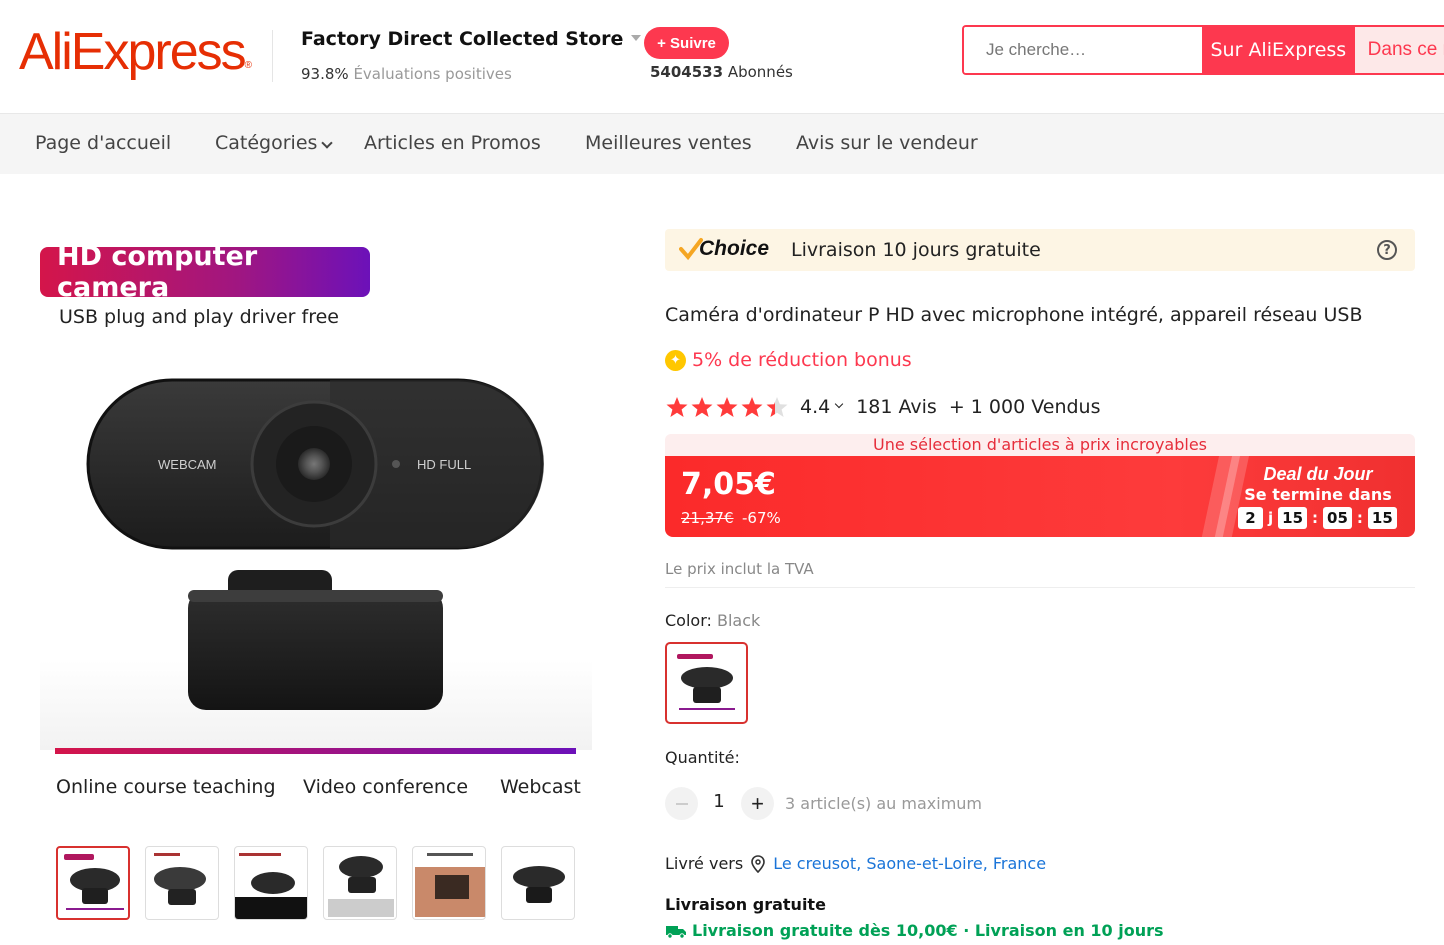 This screenshot has height=945, width=1444. What do you see at coordinates (272, 56) in the screenshot?
I see `header-divider` at bounding box center [272, 56].